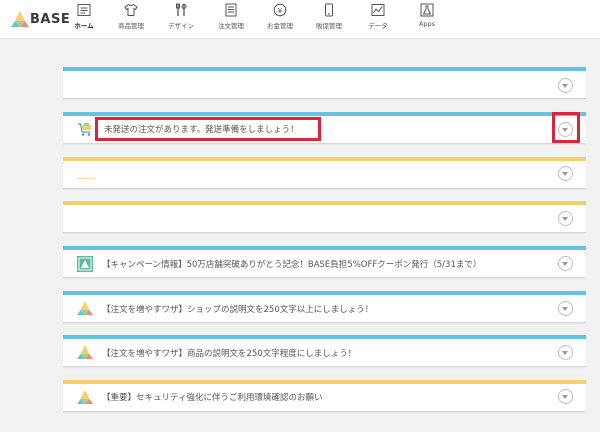 Image resolution: width=600 pixels, height=432 pixels. Describe the element at coordinates (212, 397) in the screenshot. I see `notification-text: 【重要】セキュリティ強化に伴うご利用環境確認のお願い` at that location.